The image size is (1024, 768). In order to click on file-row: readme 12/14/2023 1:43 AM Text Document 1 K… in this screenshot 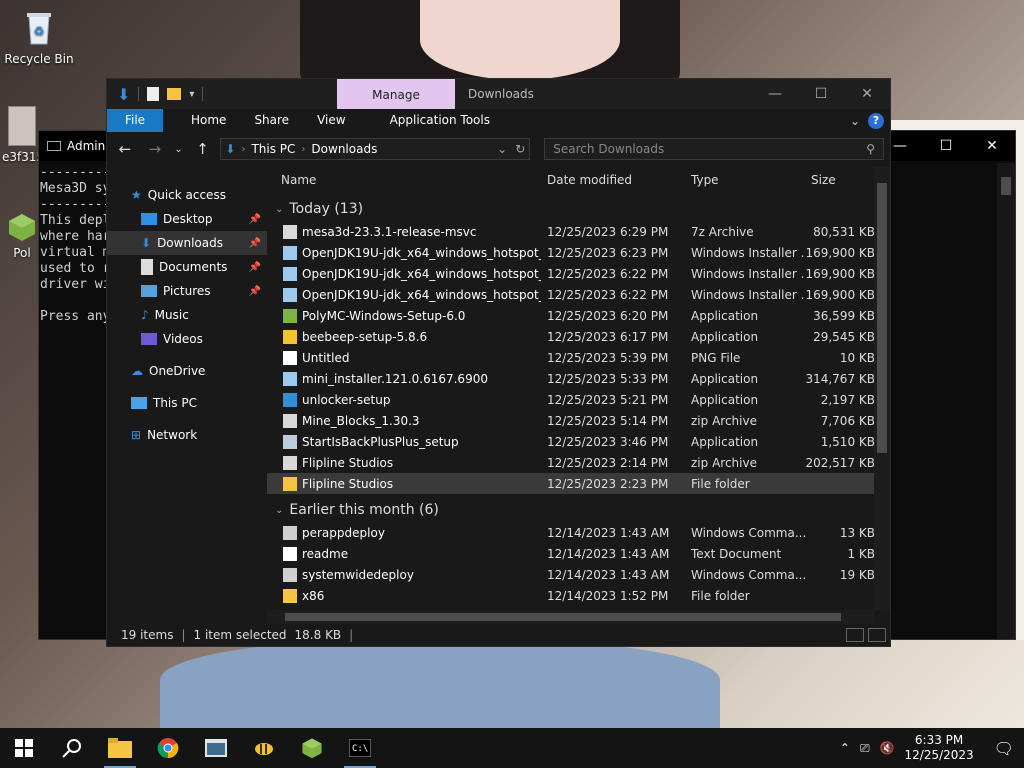, I will do `click(578, 553)`.